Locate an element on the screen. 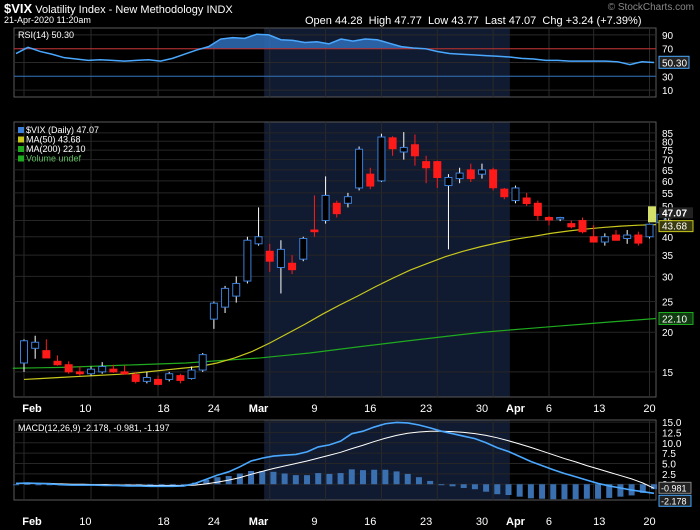  rsi-tick-label: 30 is located at coordinates (668, 77).